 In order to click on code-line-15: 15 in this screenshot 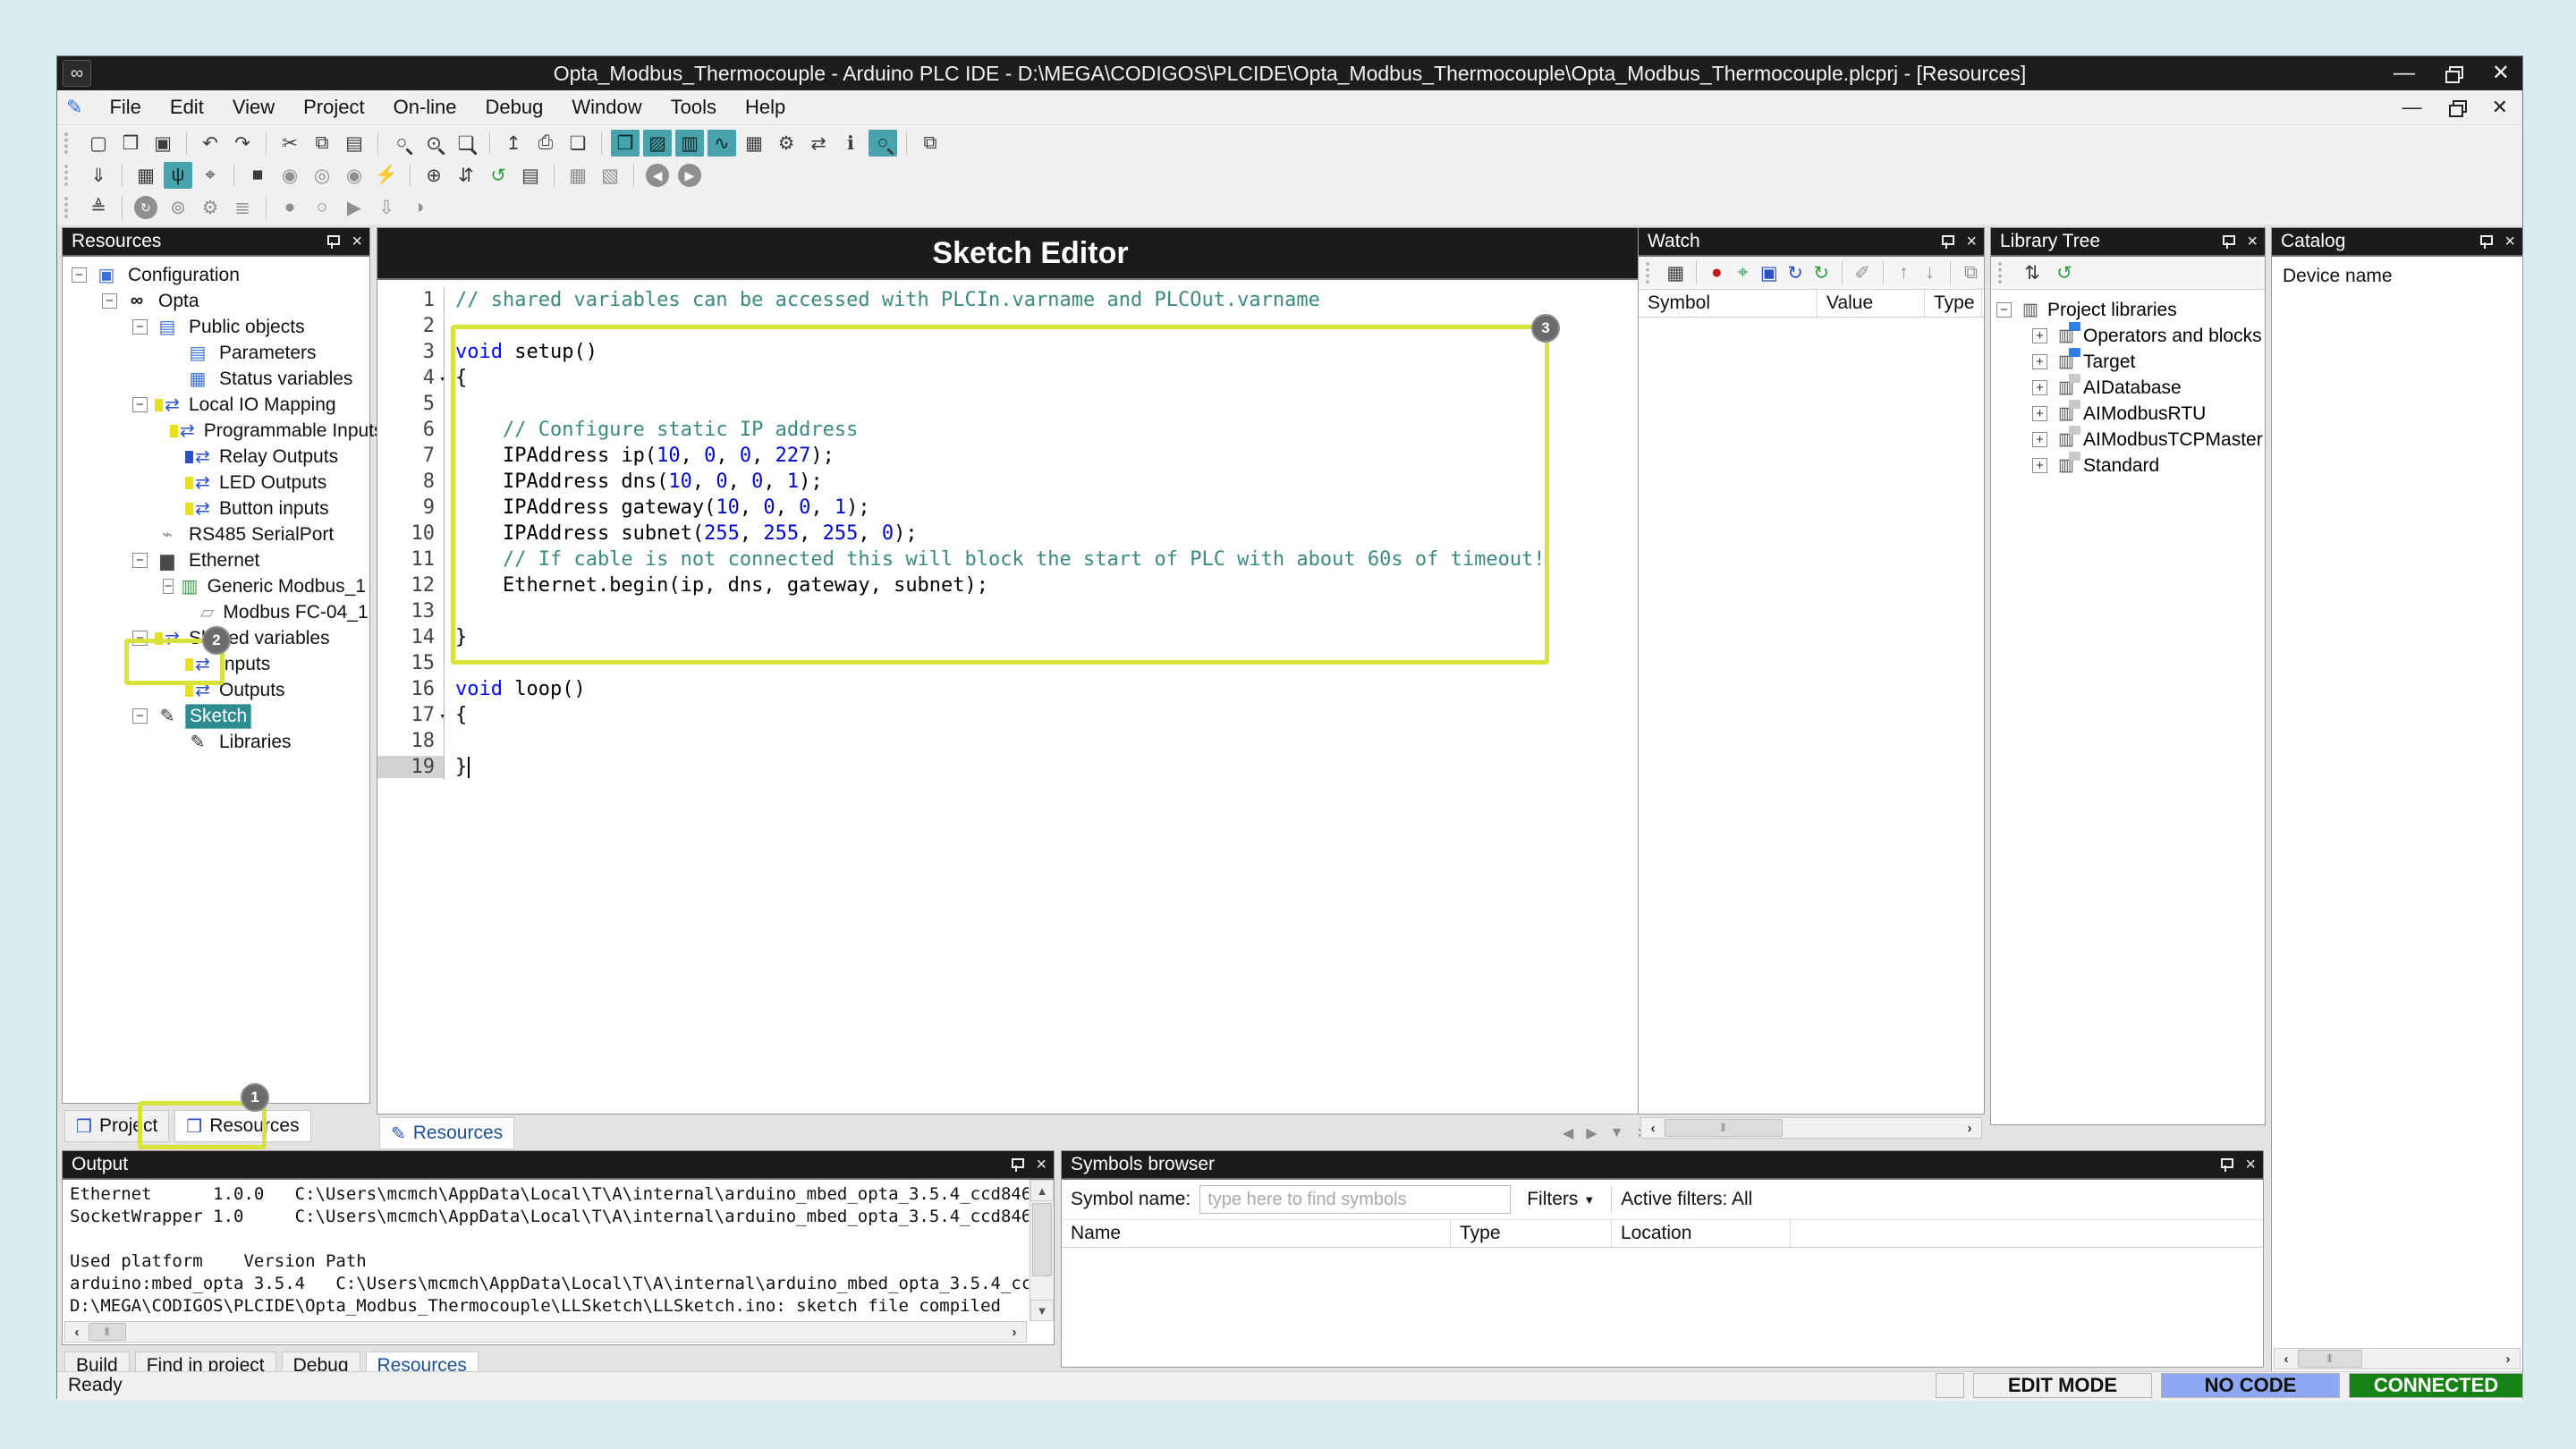, I will do `click(1017, 663)`.